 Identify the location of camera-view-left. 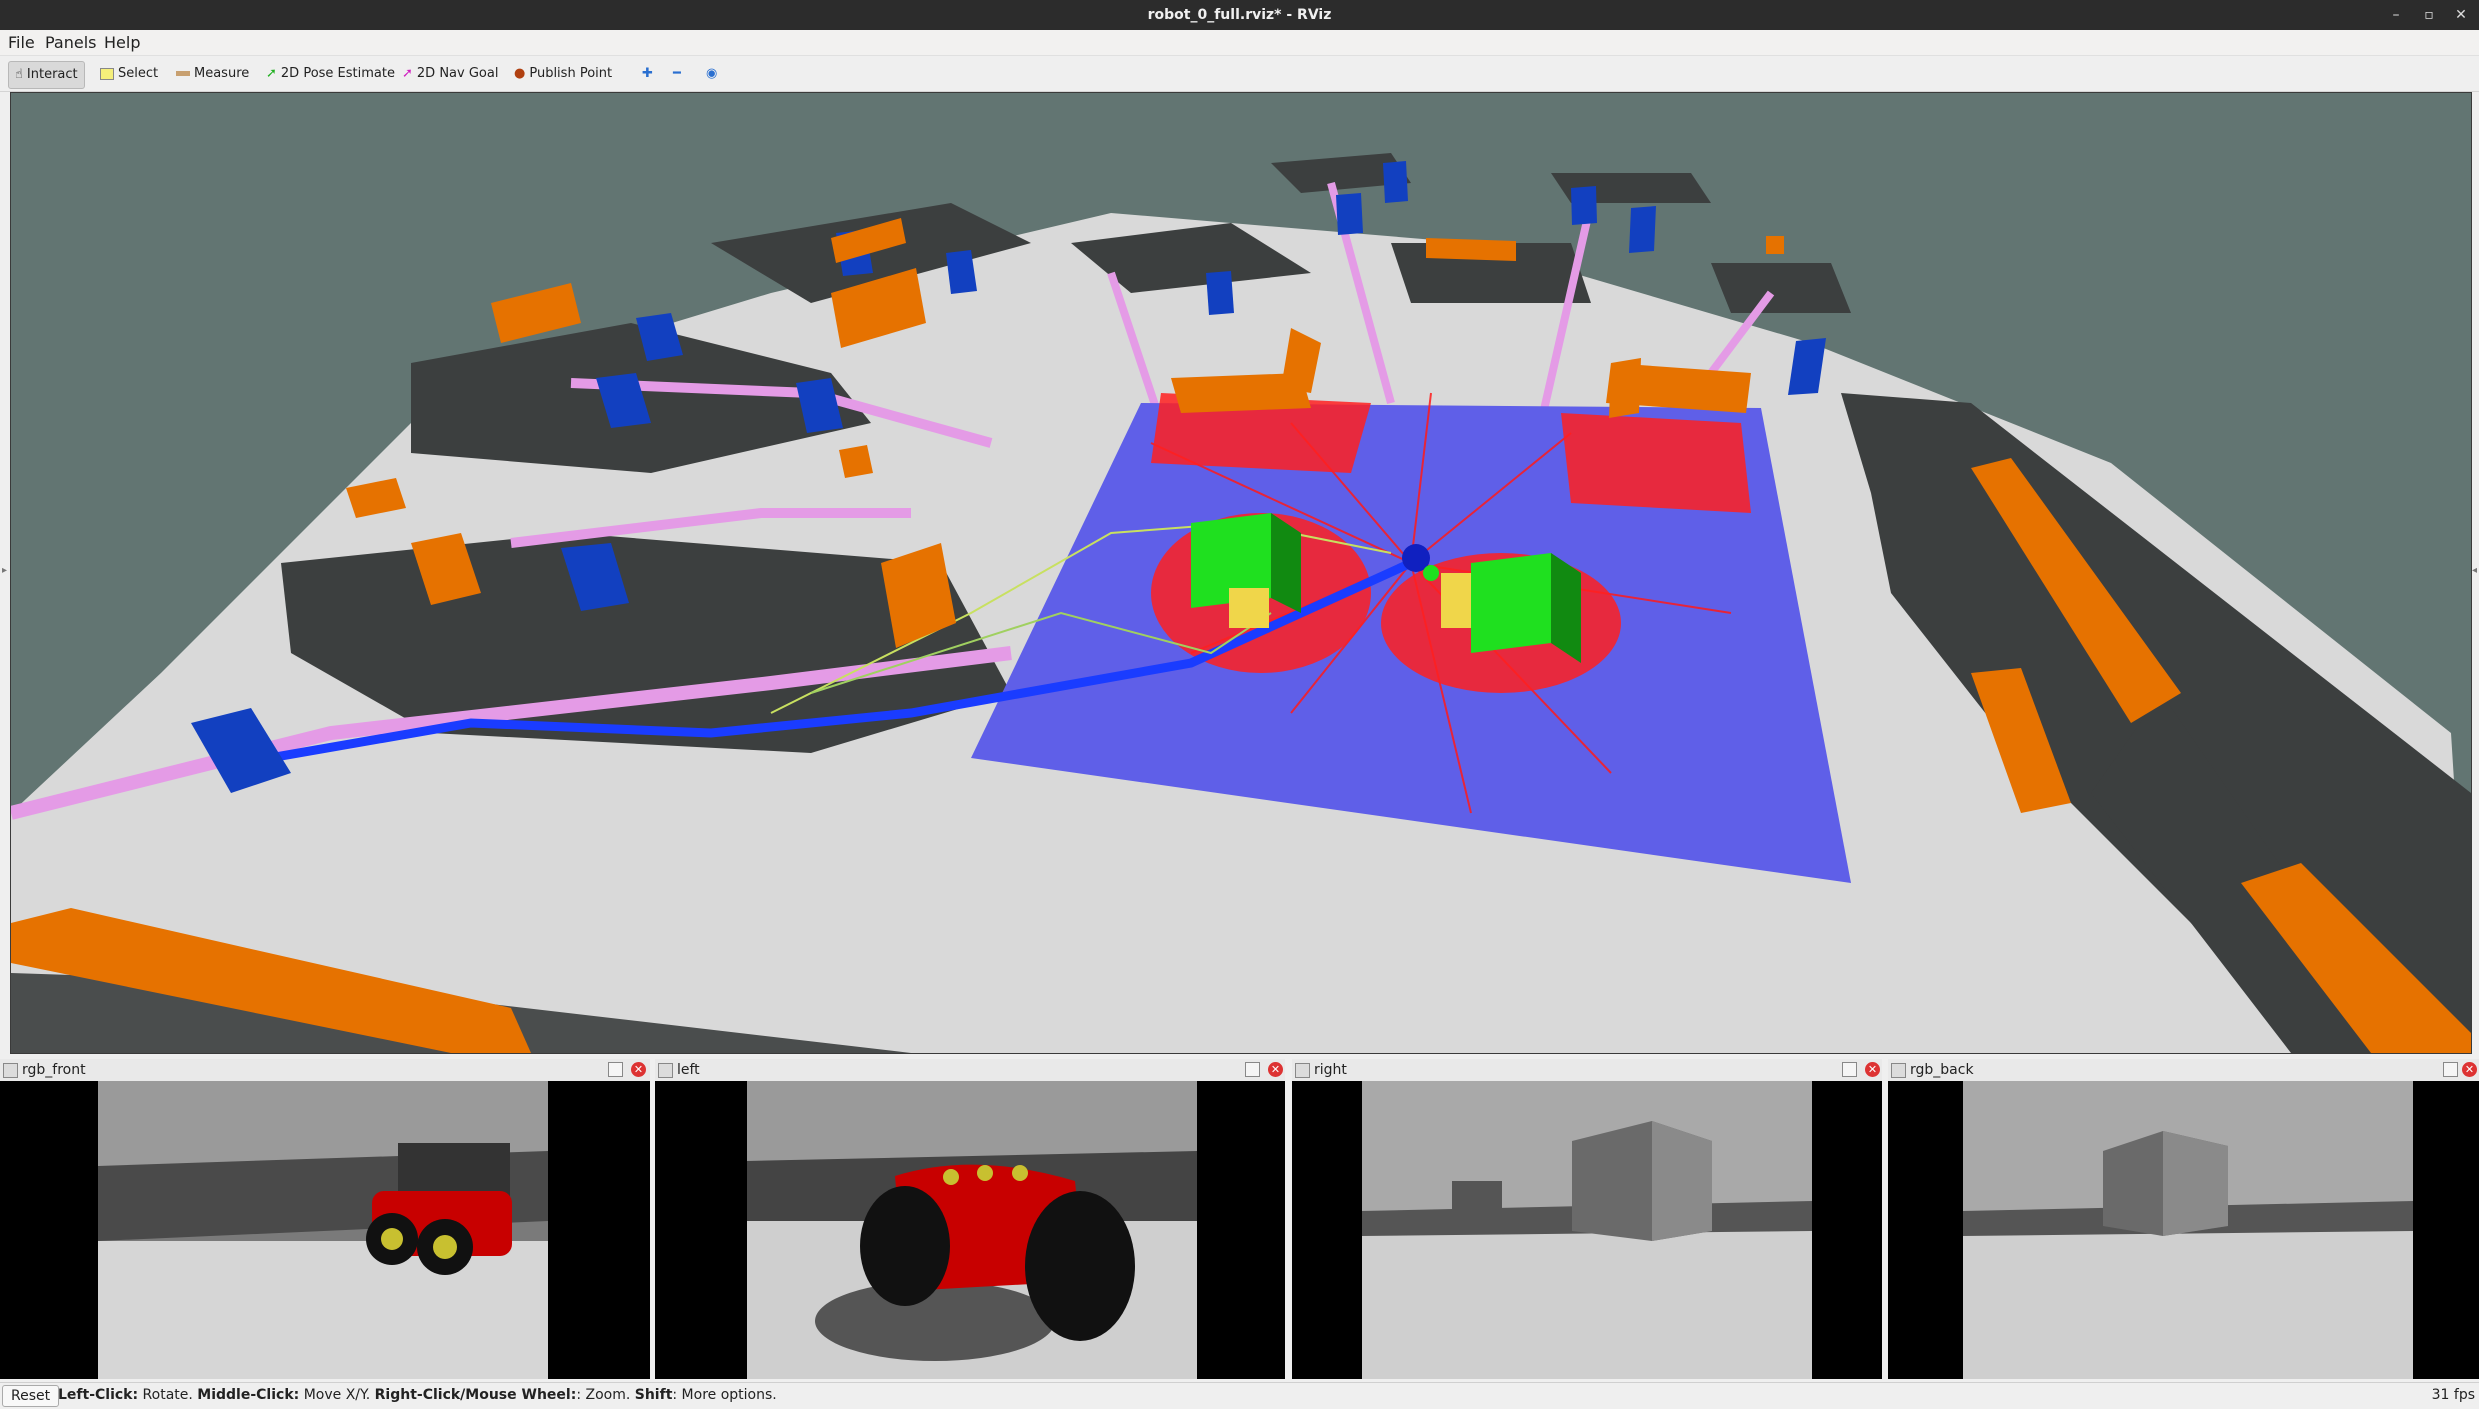
(970, 1230).